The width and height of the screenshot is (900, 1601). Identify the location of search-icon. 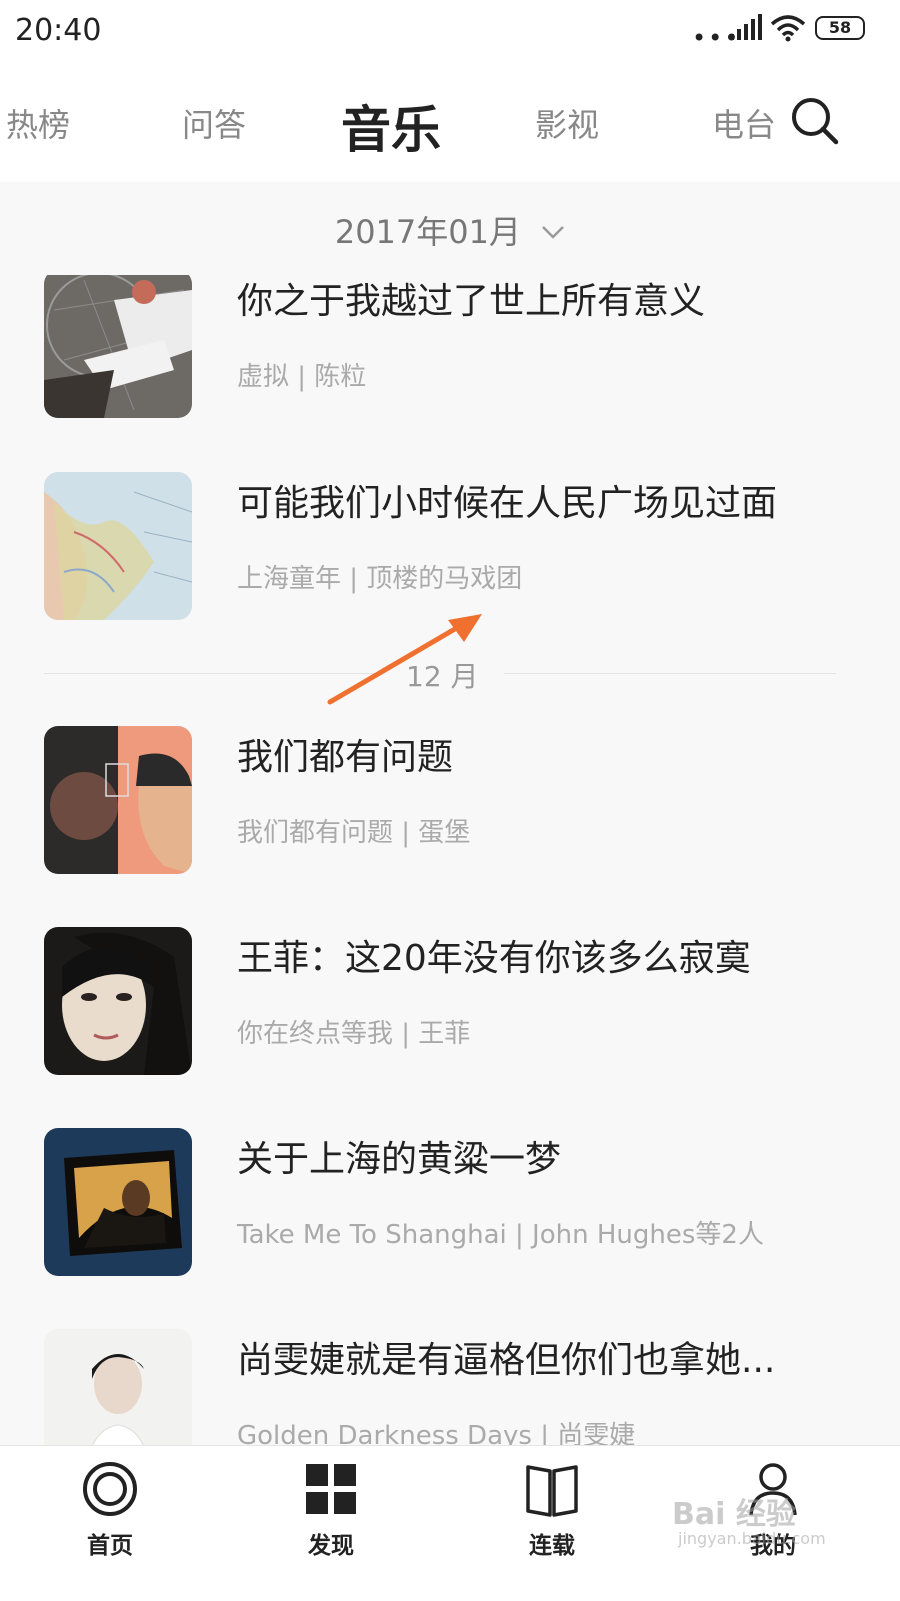
(815, 121).